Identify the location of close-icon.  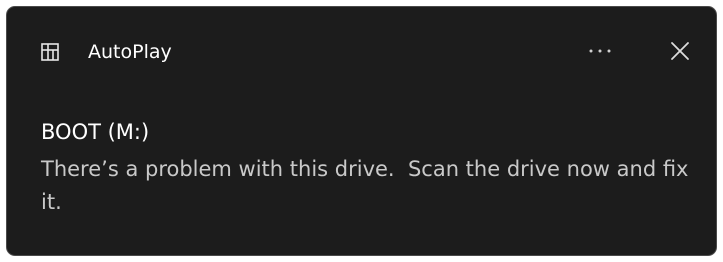
(680, 51).